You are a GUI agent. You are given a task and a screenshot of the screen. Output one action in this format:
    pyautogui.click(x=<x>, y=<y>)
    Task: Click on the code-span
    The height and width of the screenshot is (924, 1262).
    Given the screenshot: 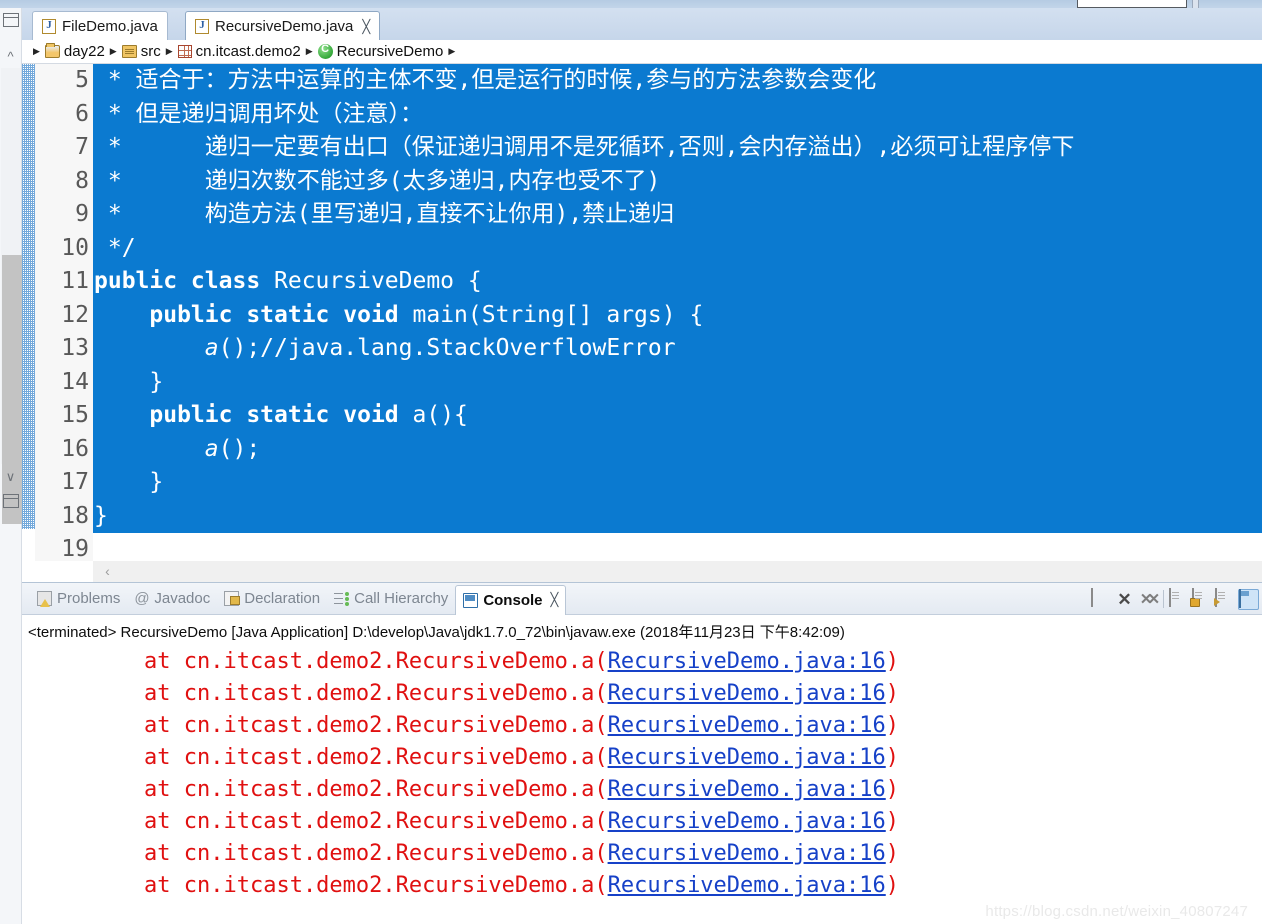 What is the action you would take?
    pyautogui.click(x=149, y=449)
    